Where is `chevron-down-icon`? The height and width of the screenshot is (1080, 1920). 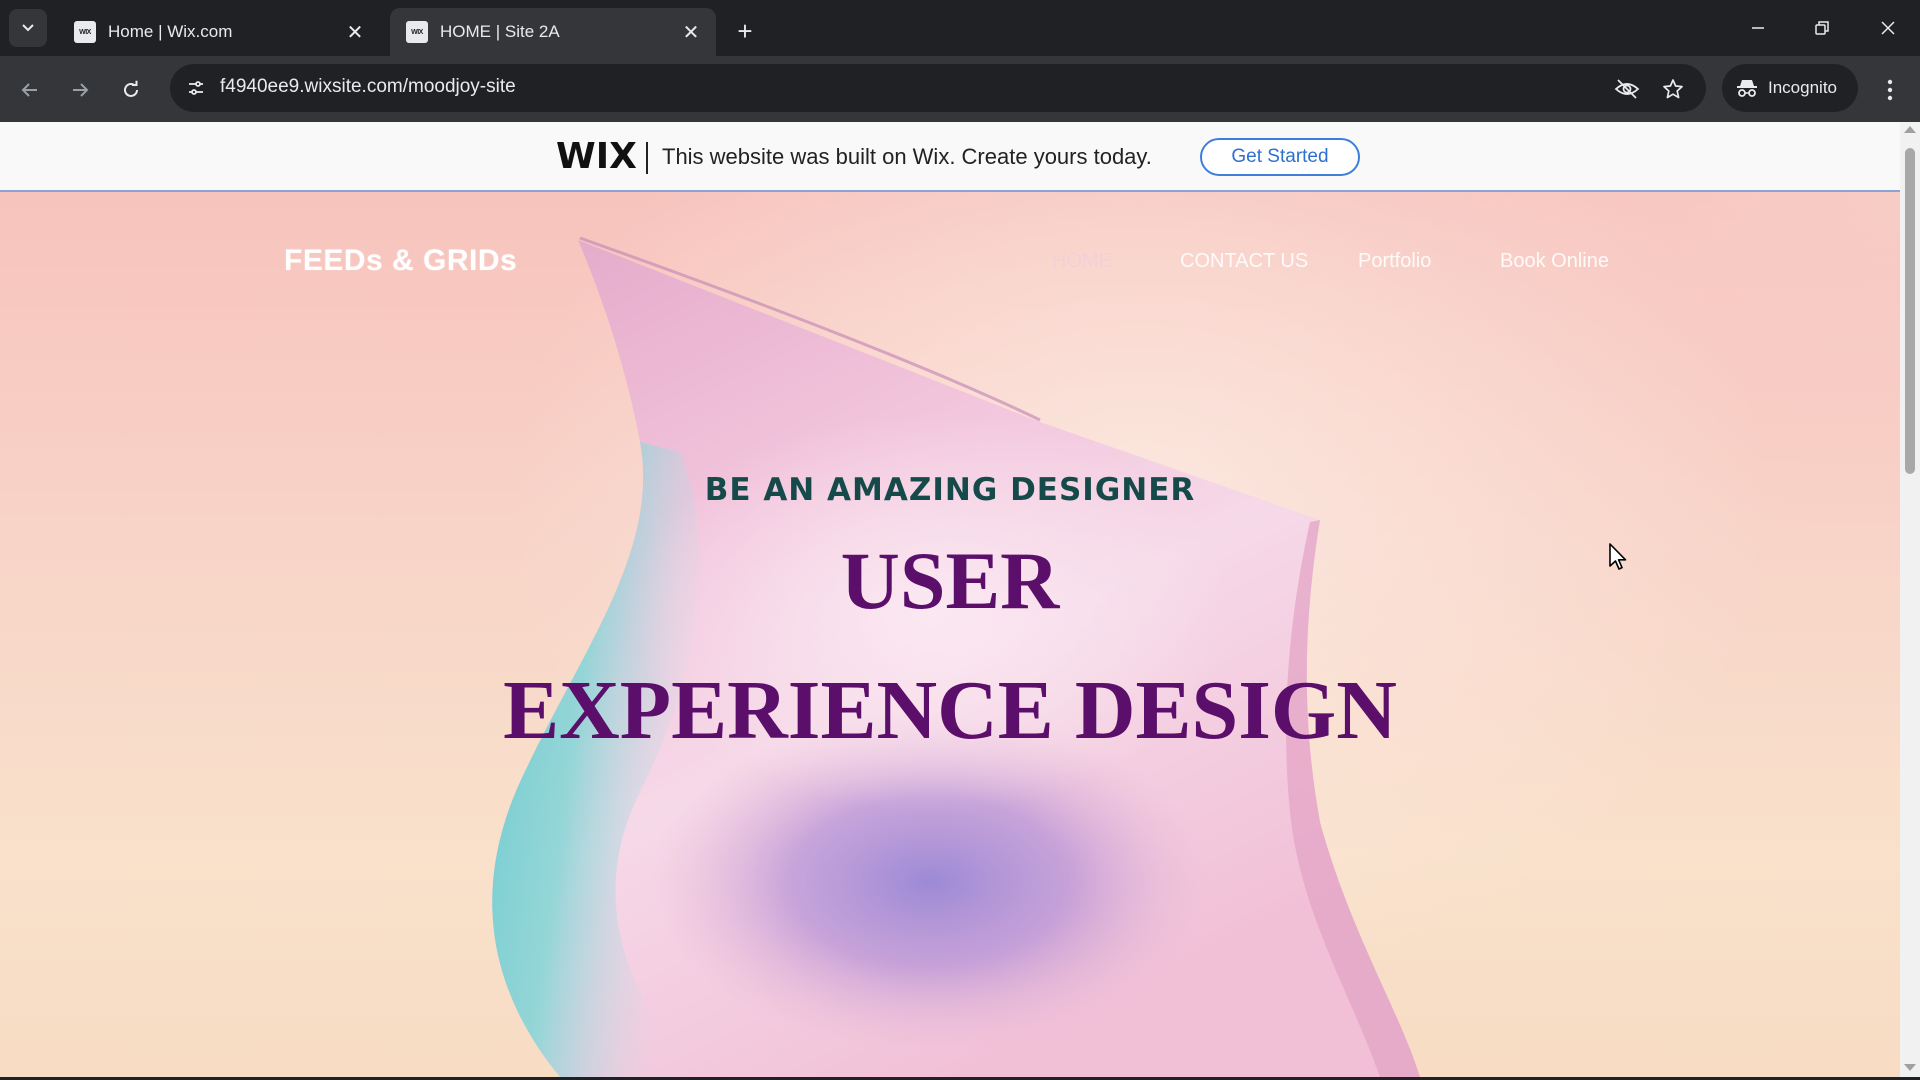
chevron-down-icon is located at coordinates (28, 28).